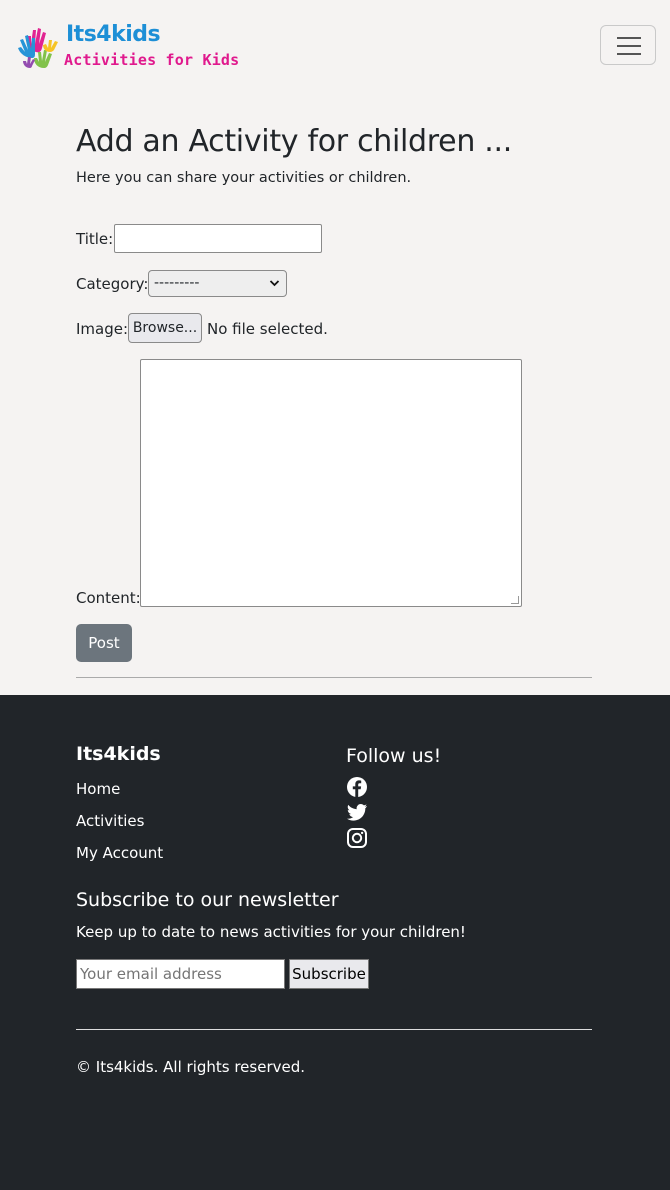 This screenshot has width=670, height=1190. What do you see at coordinates (218, 238) in the screenshot?
I see `title-input` at bounding box center [218, 238].